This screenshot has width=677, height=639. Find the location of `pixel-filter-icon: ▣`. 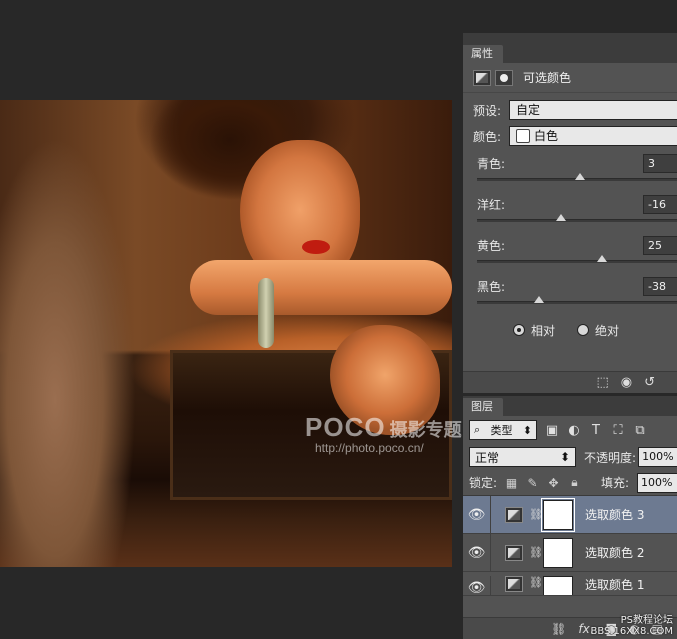

pixel-filter-icon: ▣ is located at coordinates (552, 430).